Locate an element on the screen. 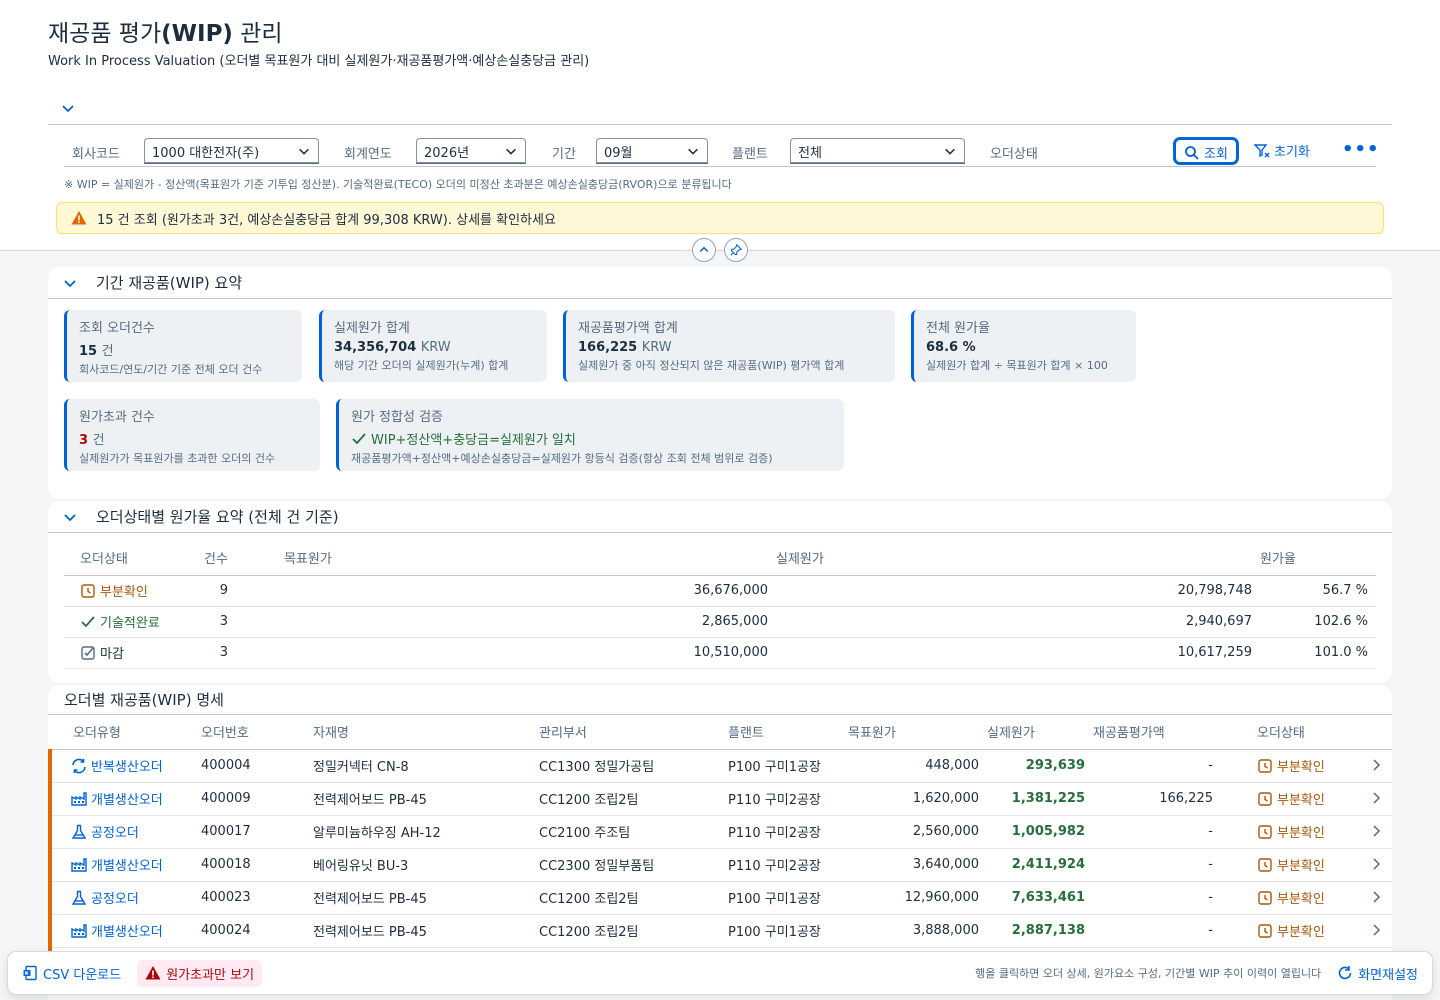  reset-layout-button: 화면재설정 is located at coordinates (1377, 973).